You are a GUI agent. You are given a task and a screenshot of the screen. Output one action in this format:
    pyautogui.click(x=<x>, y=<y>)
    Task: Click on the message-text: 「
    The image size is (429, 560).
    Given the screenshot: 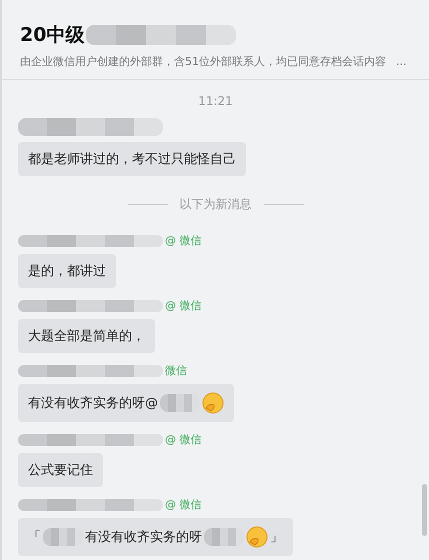 What is the action you would take?
    pyautogui.click(x=34, y=537)
    